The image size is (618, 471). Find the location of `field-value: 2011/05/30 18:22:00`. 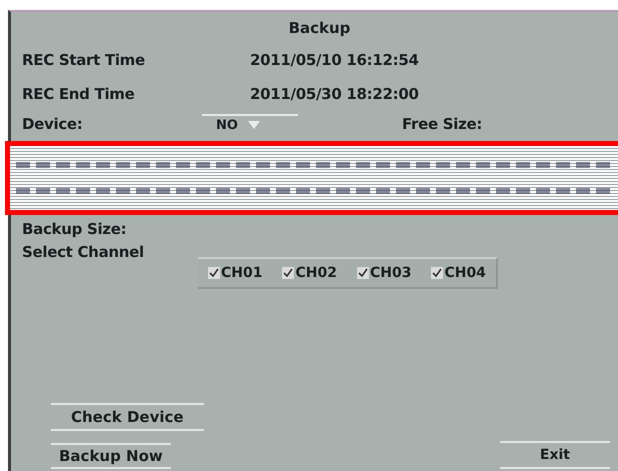

field-value: 2011/05/30 18:22:00 is located at coordinates (334, 94).